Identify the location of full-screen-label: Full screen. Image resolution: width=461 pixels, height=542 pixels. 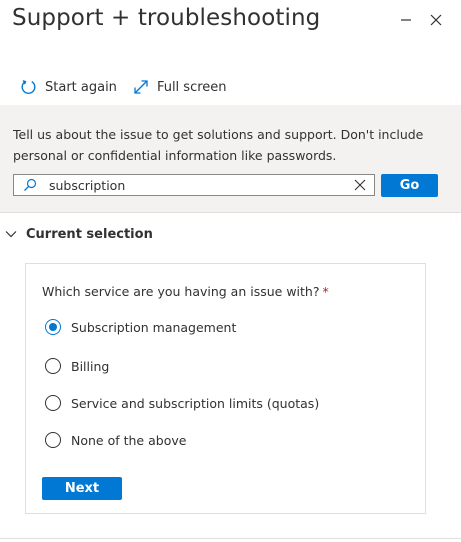
(191, 87).